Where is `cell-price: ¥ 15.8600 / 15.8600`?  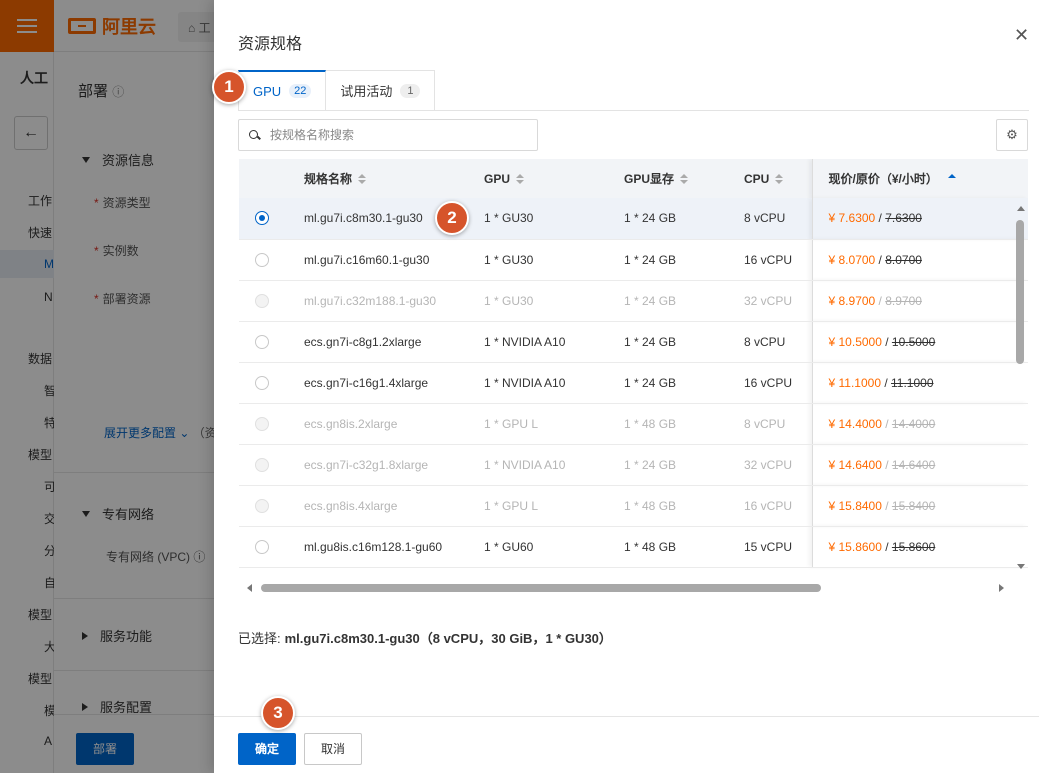
cell-price: ¥ 15.8600 / 15.8600 is located at coordinates (919, 547).